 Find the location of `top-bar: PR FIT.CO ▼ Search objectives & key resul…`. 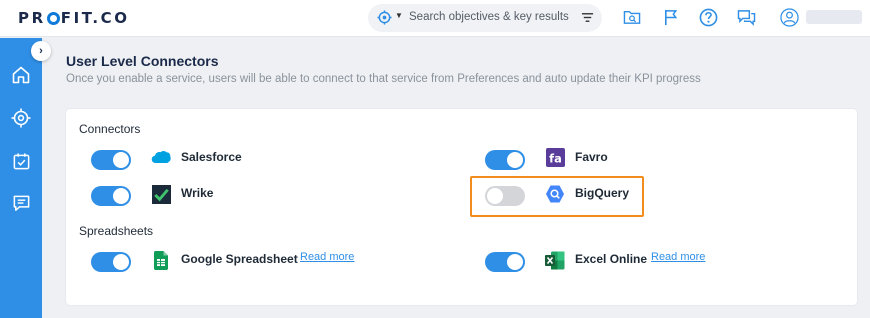

top-bar: PR FIT.CO ▼ Search objectives & key resul… is located at coordinates (435, 18).